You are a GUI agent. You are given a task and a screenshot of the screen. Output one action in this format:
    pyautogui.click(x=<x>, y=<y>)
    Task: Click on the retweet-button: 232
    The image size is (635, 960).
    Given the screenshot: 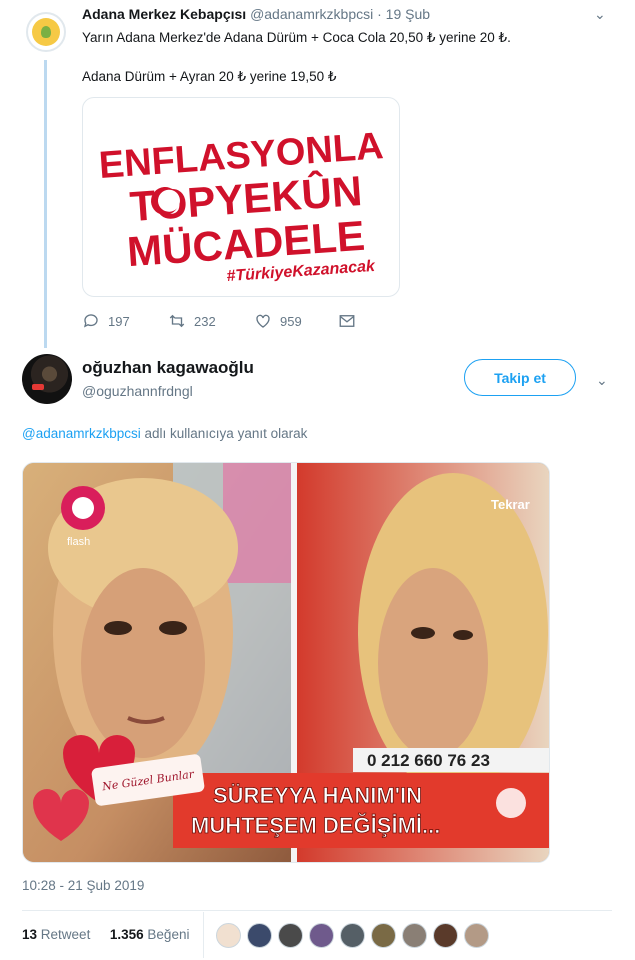 What is the action you would take?
    pyautogui.click(x=192, y=321)
    